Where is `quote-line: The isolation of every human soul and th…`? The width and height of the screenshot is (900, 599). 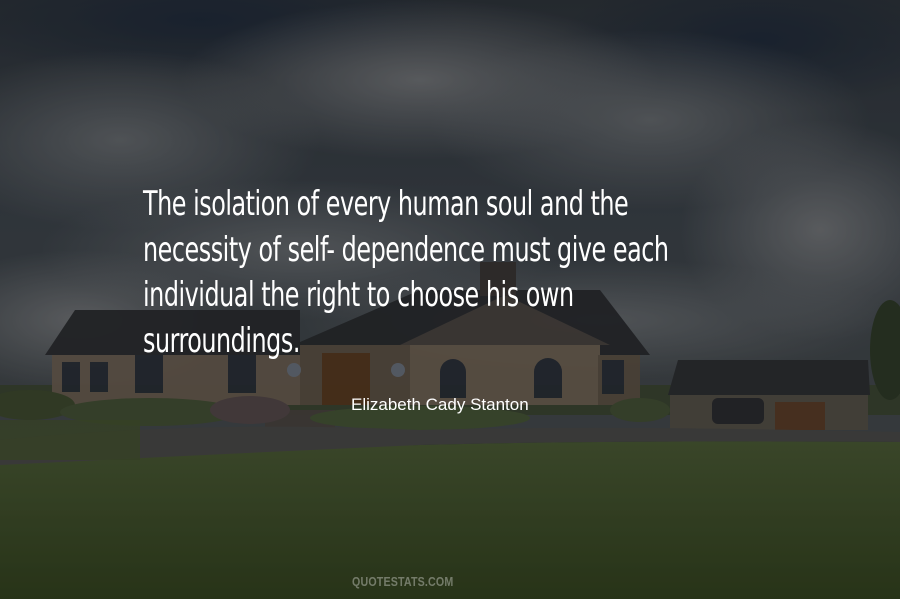 quote-line: The isolation of every human soul and th… is located at coordinates (386, 204).